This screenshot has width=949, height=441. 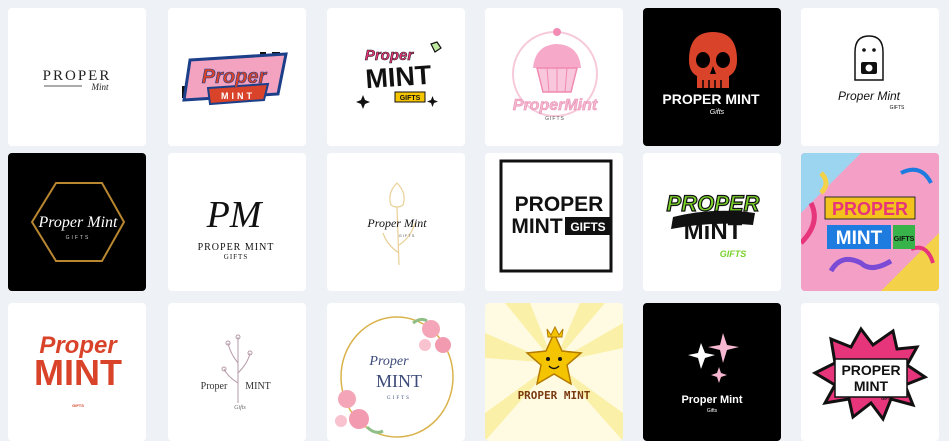 I want to click on logo-tile-10: PROPER MINT GIFTS, so click(x=554, y=222).